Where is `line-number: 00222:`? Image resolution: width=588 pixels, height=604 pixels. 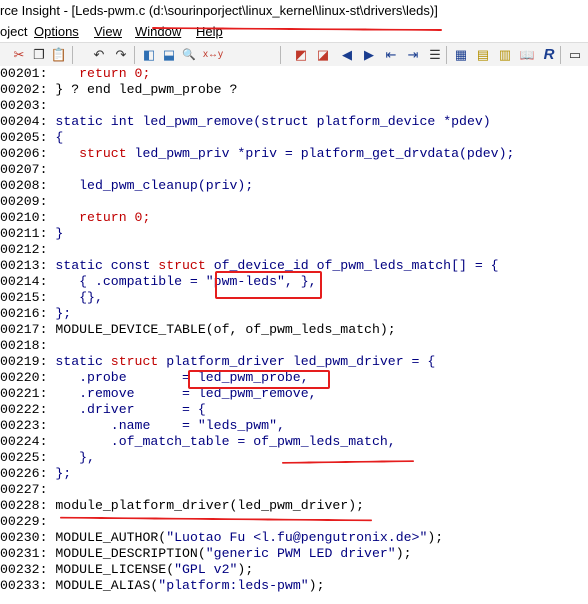
line-number: 00222: is located at coordinates (24, 409).